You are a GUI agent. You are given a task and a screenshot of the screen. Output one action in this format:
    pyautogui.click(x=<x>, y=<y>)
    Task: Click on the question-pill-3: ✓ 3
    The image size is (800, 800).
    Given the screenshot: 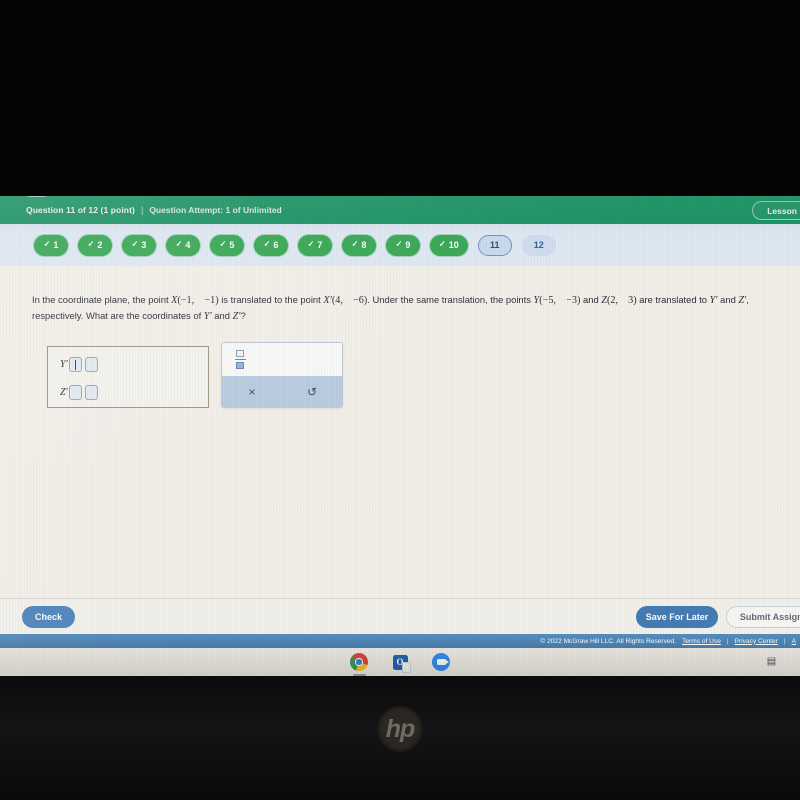 What is the action you would take?
    pyautogui.click(x=139, y=245)
    